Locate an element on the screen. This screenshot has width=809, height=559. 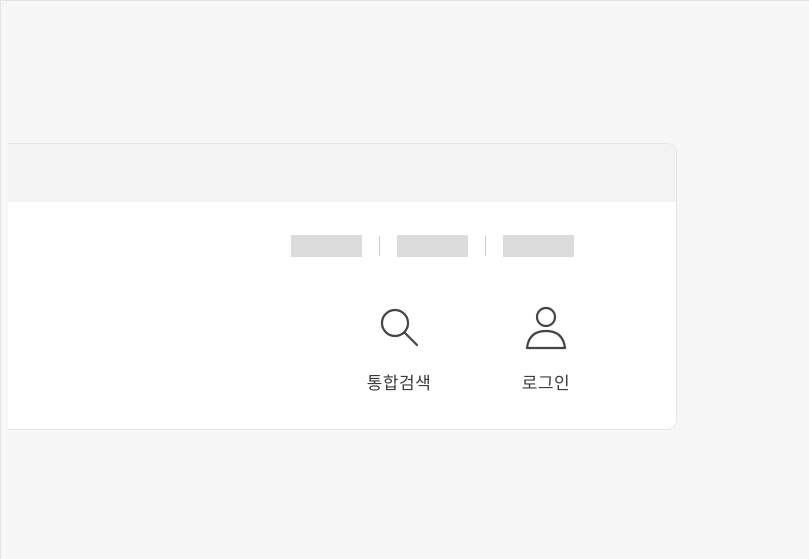
search-icon is located at coordinates (399, 328).